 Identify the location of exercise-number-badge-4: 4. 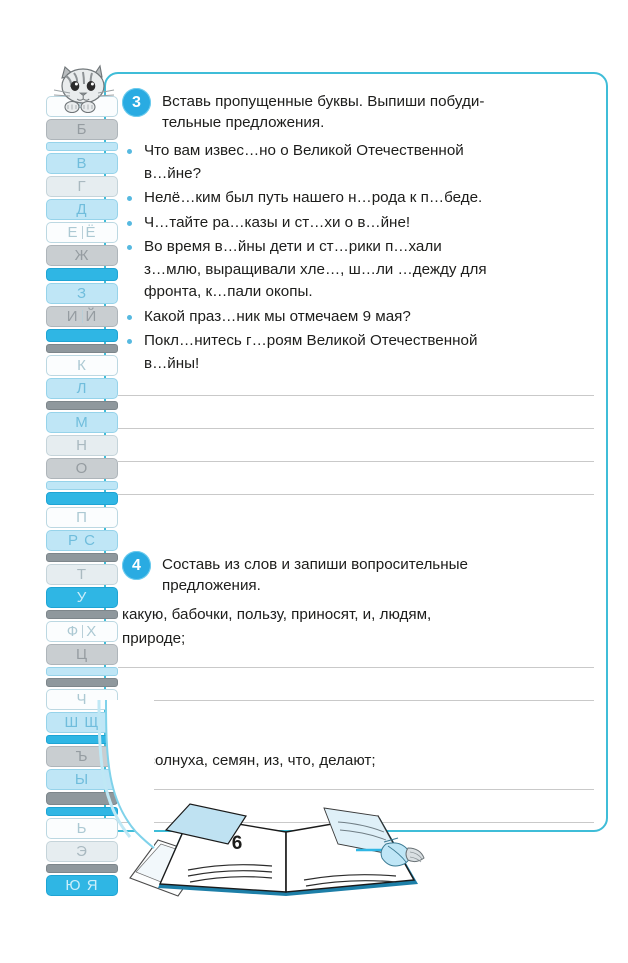
(136, 565).